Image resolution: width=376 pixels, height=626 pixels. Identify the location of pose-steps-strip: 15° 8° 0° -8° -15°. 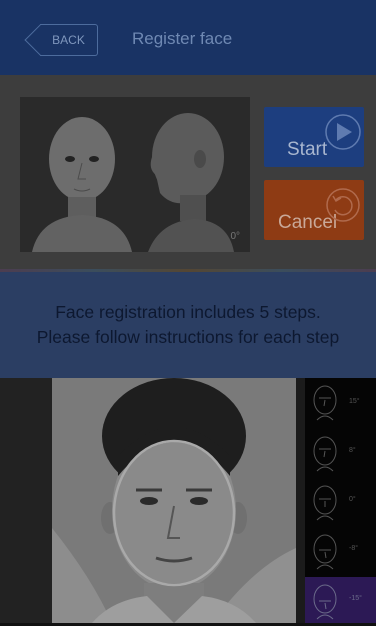
(340, 500).